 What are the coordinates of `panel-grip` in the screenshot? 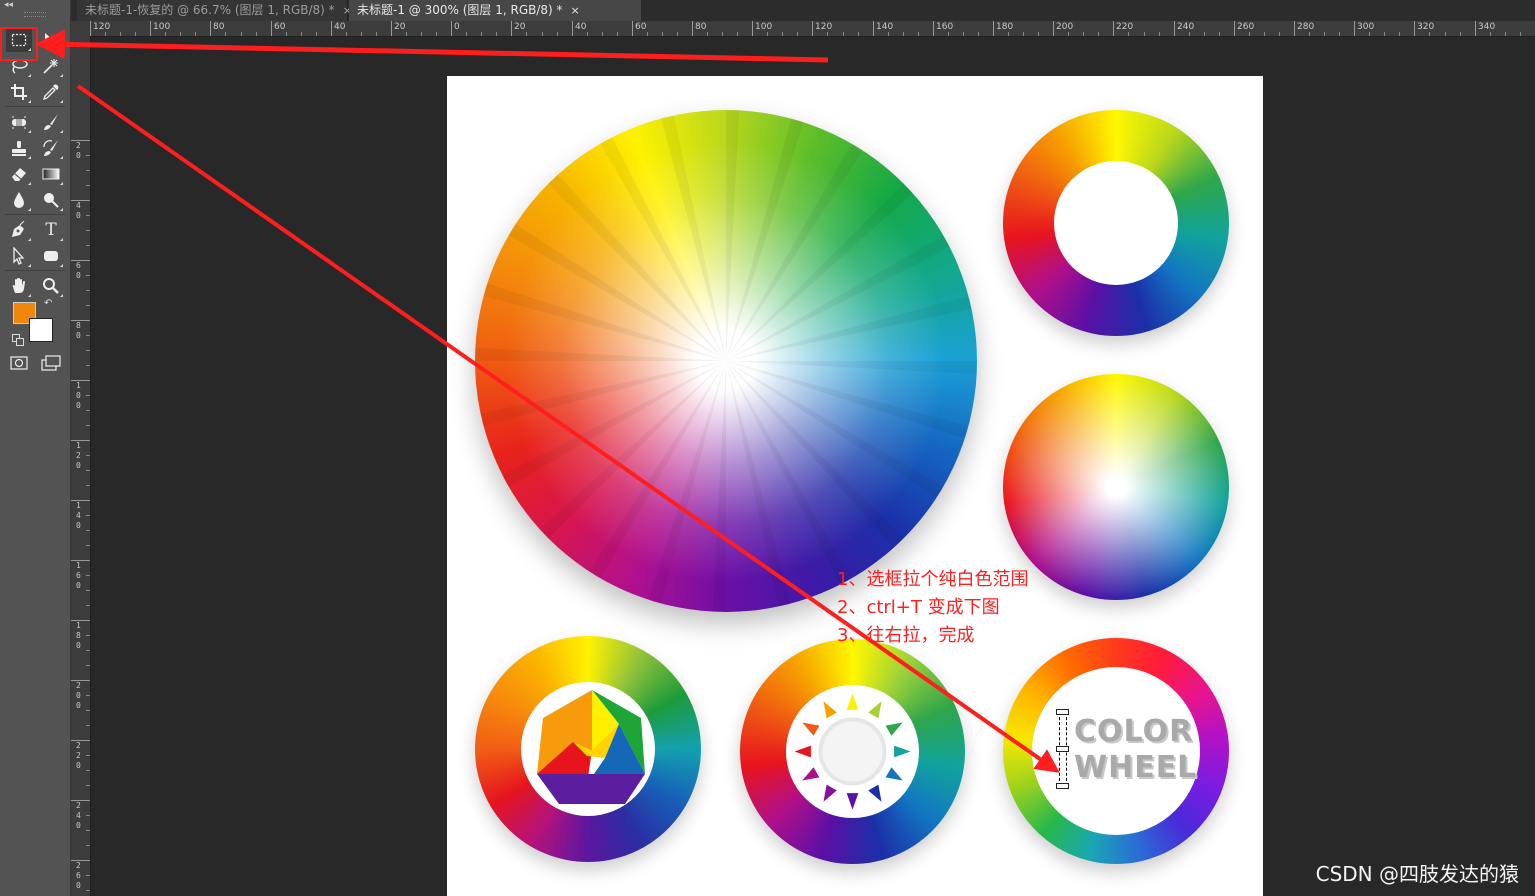 It's located at (35, 14).